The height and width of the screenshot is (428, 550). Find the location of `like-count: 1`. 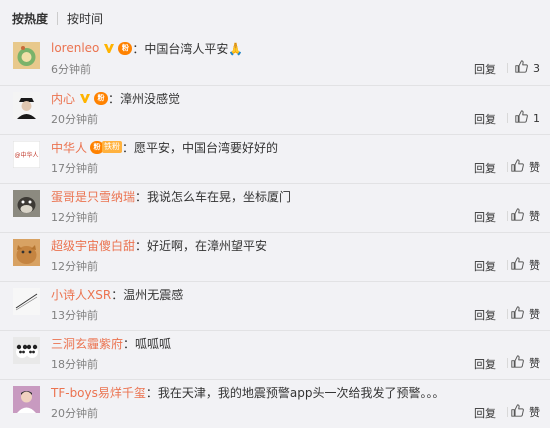

like-count: 1 is located at coordinates (536, 118).